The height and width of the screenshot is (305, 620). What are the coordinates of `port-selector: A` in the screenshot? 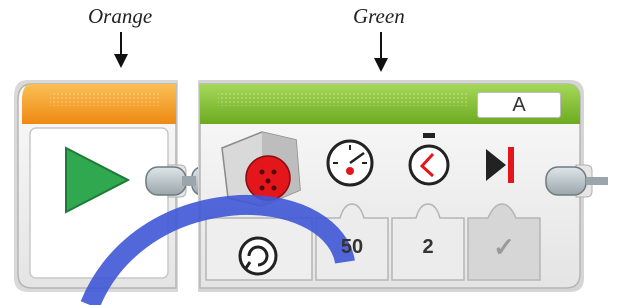 It's located at (519, 105).